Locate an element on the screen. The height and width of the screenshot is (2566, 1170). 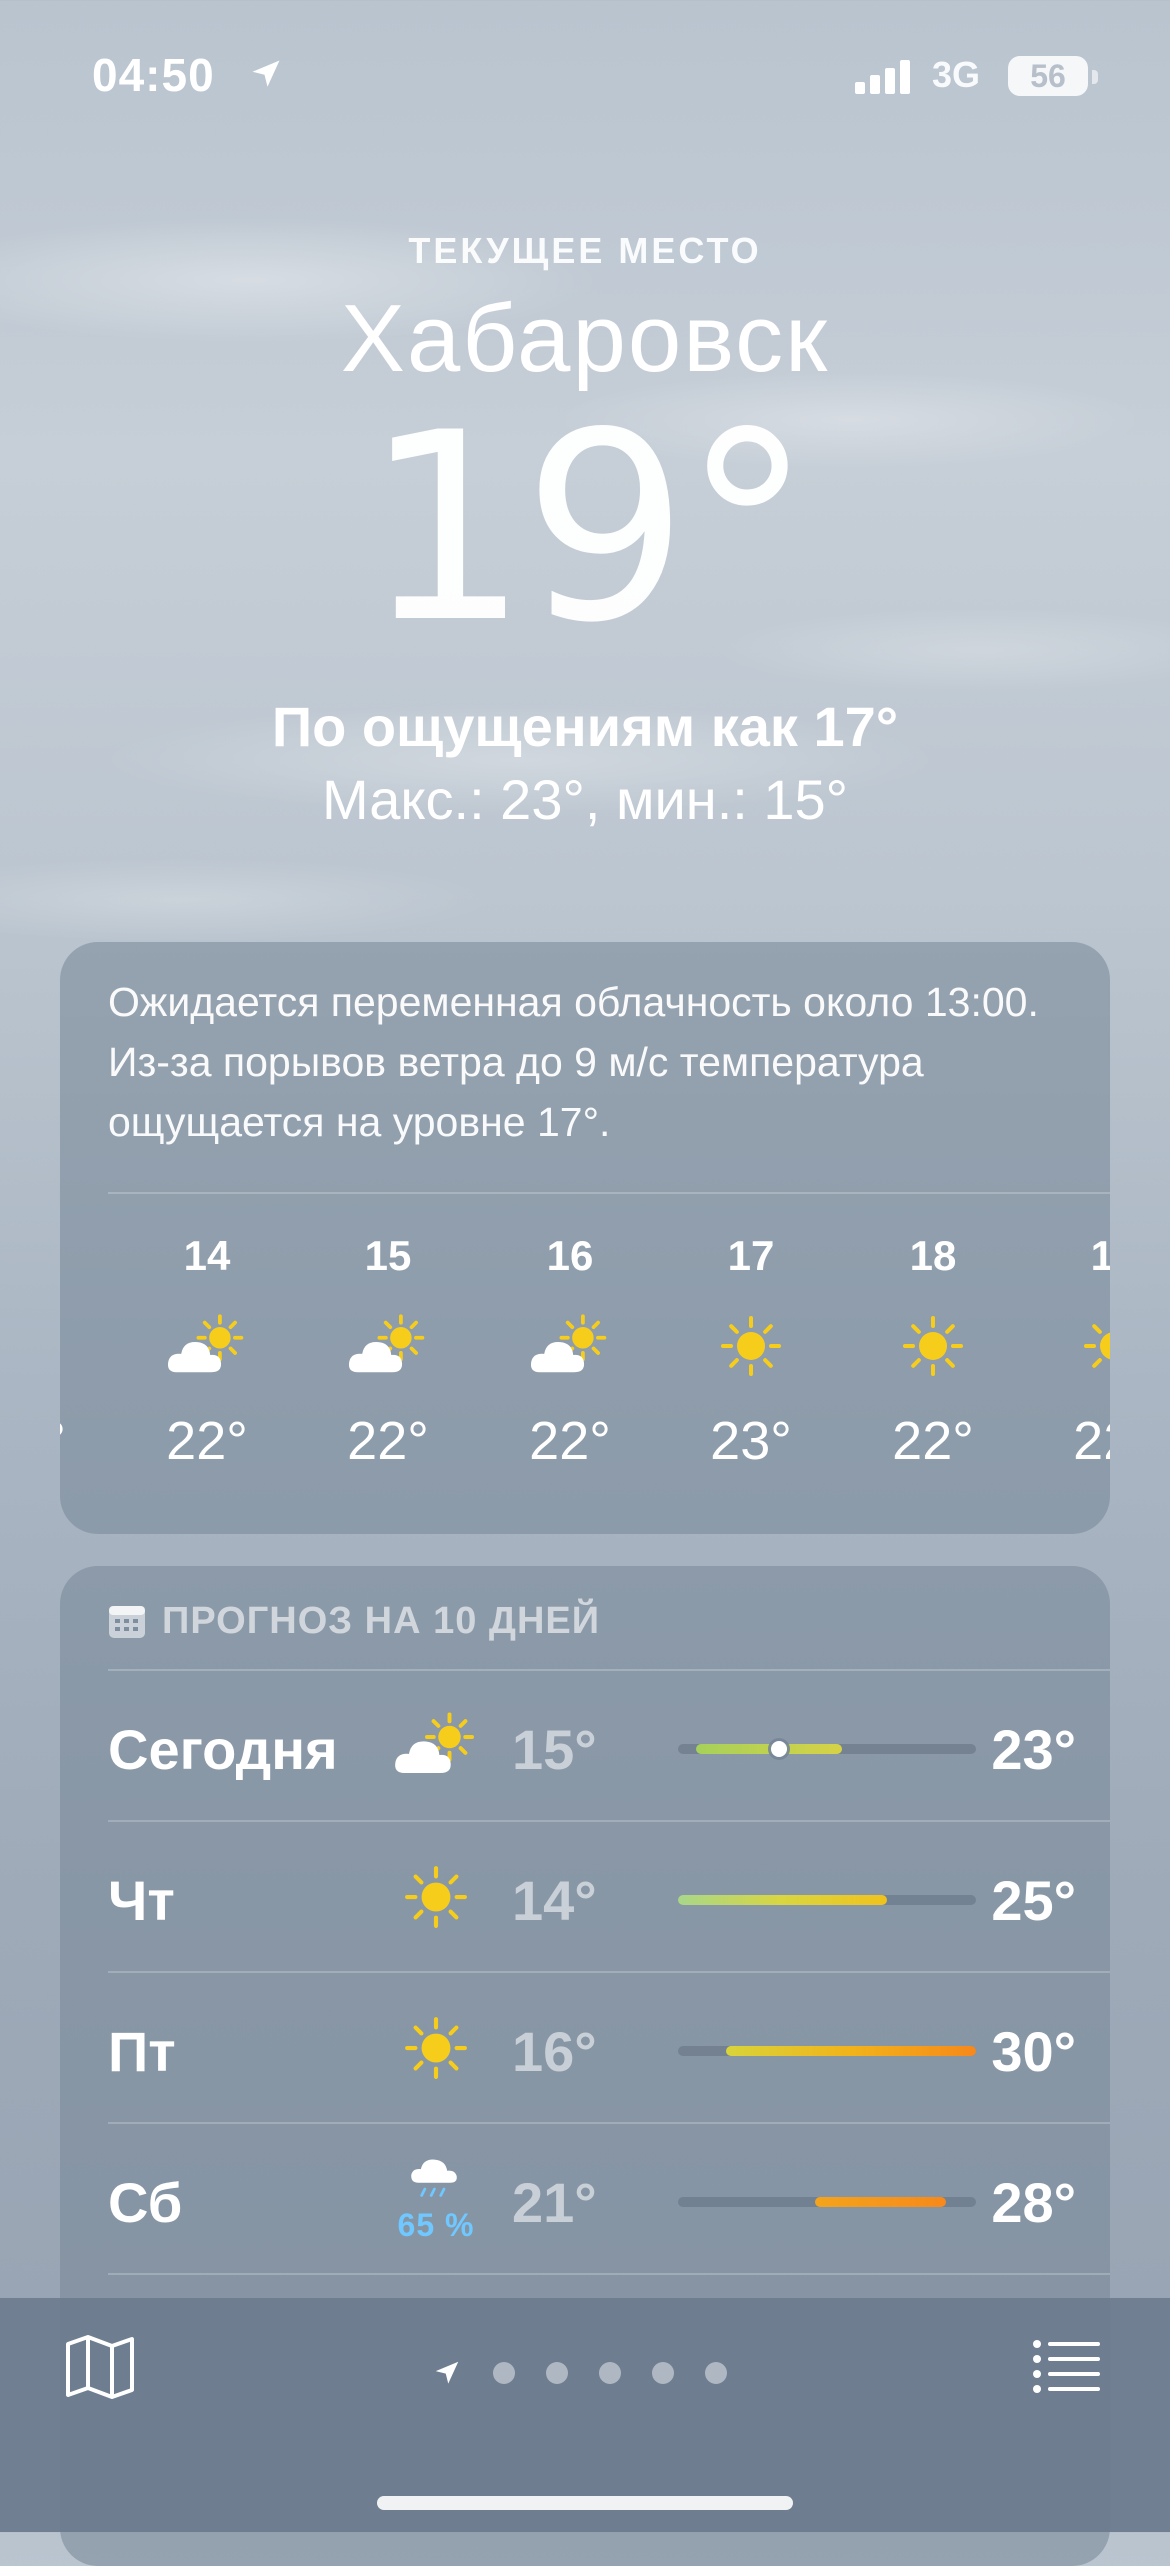
hour-item: 18 22° is located at coordinates (933, 1347).